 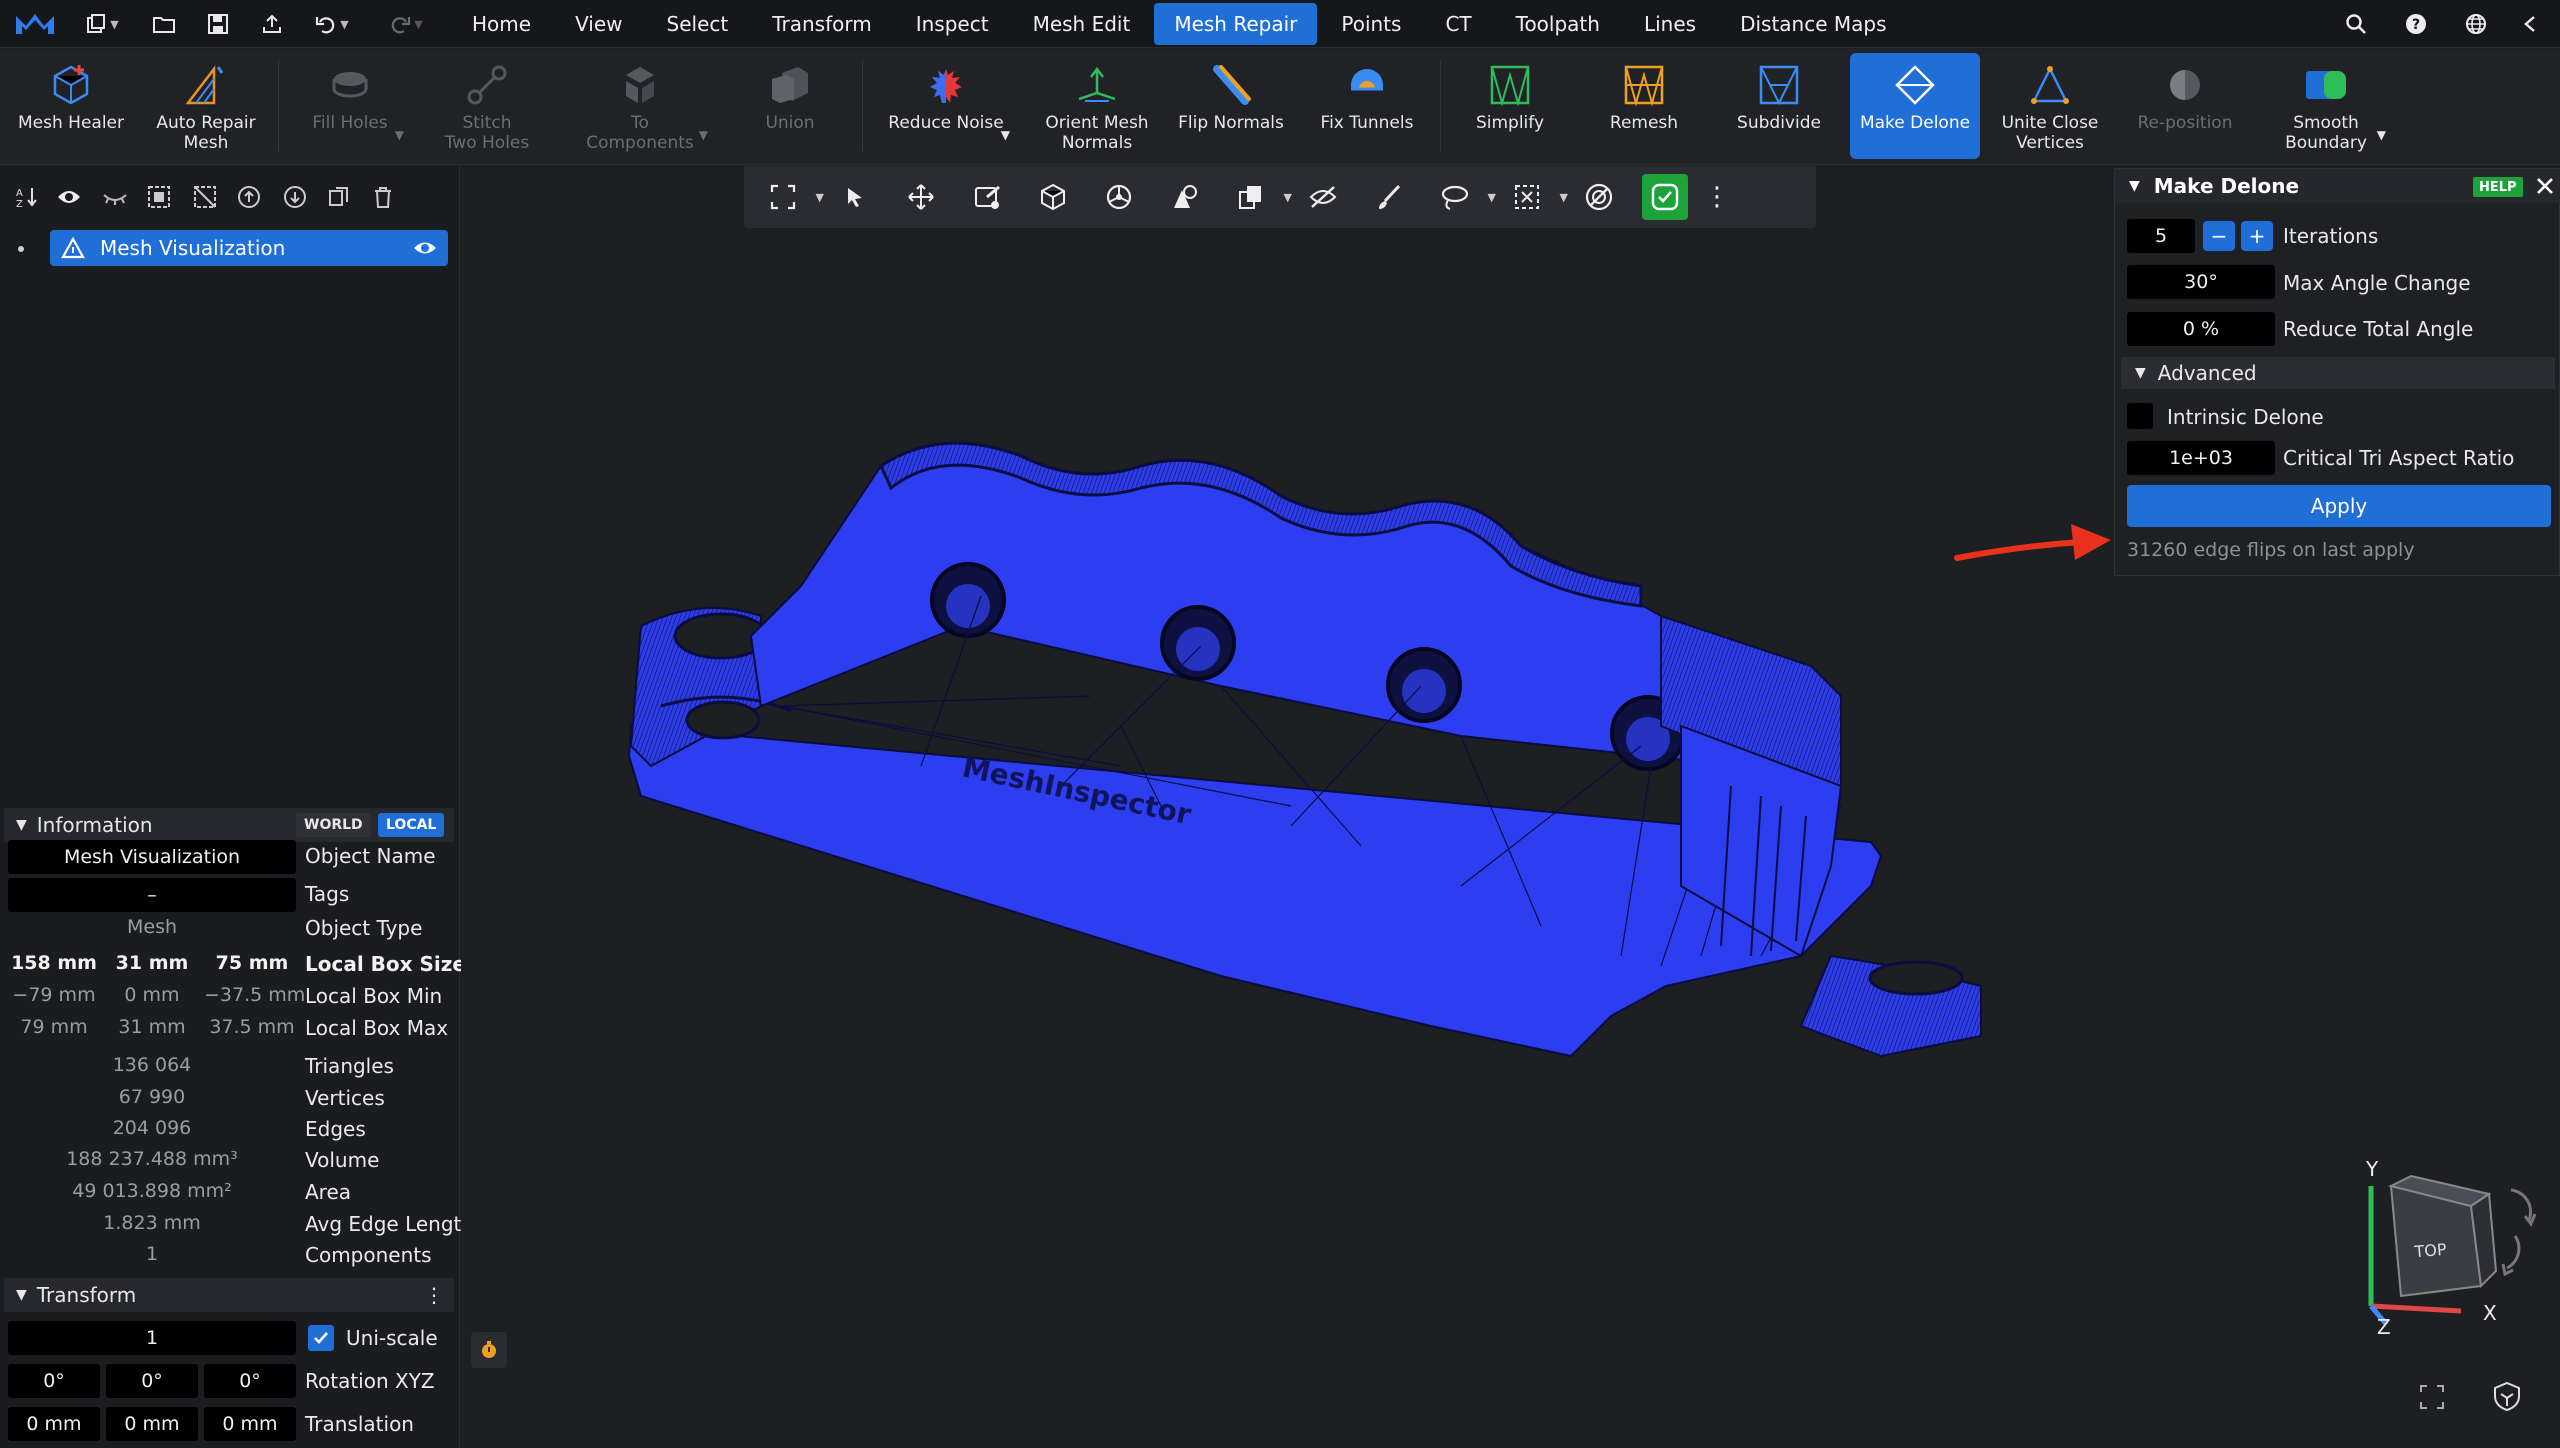 I want to click on move-up-icon, so click(x=249, y=197).